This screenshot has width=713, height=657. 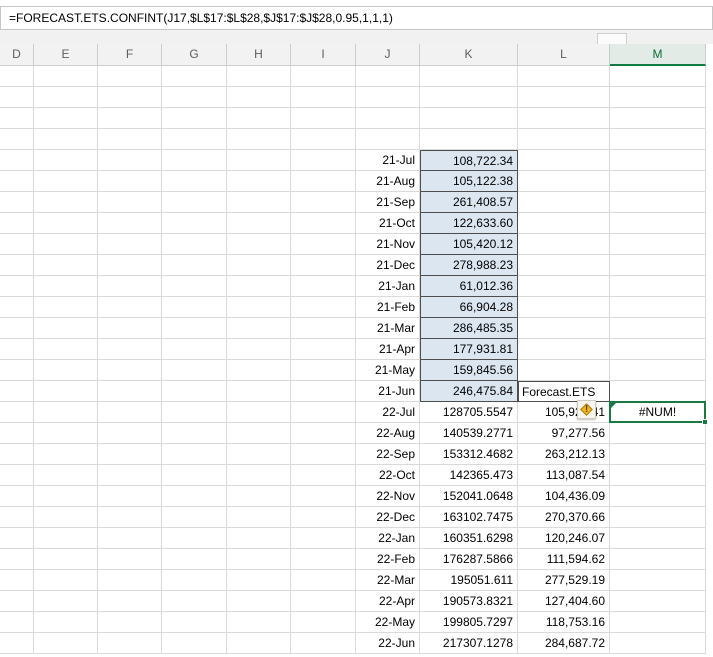 What do you see at coordinates (564, 370) in the screenshot?
I see `cell-L15` at bounding box center [564, 370].